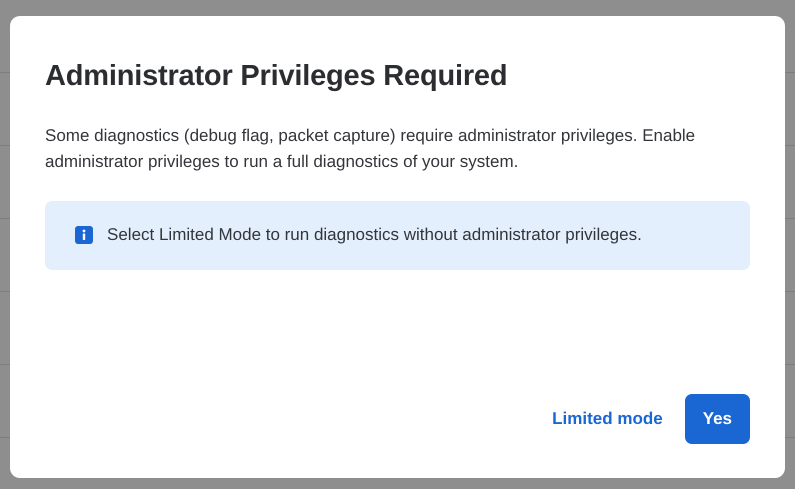 This screenshot has width=795, height=489. Describe the element at coordinates (607, 419) in the screenshot. I see `limited-mode-button: Limited mode` at that location.